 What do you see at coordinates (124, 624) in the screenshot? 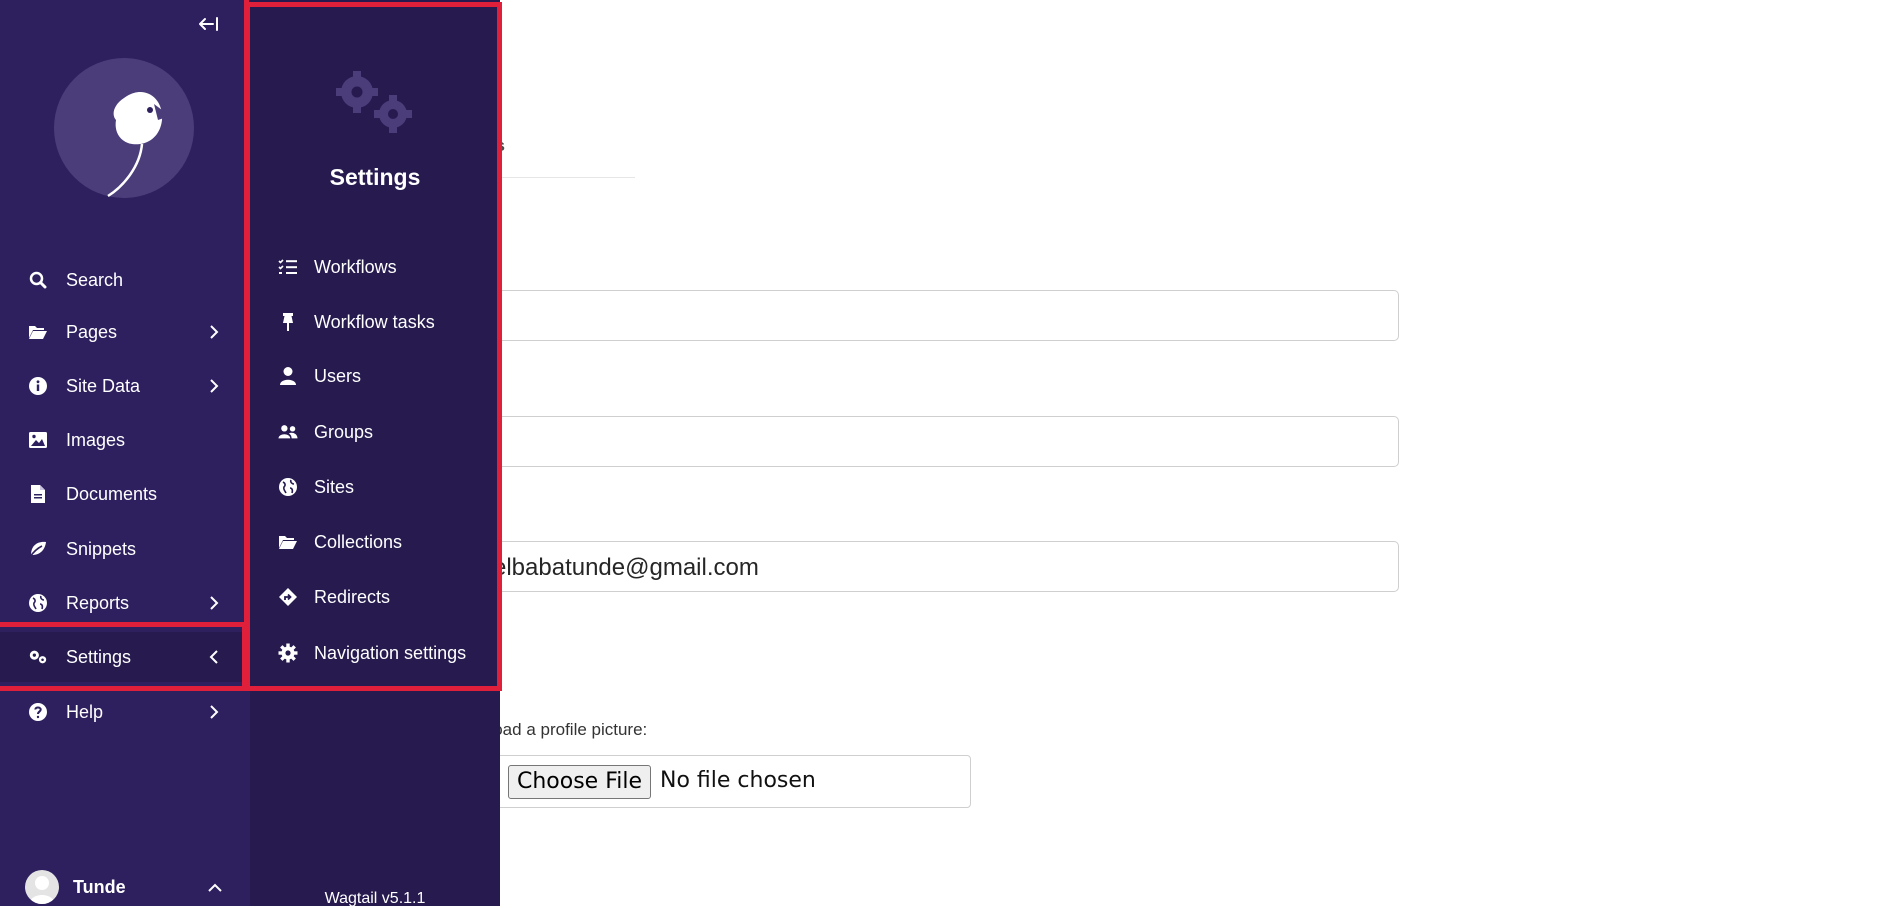
I see `highlight-sidebar-bottom` at bounding box center [124, 624].